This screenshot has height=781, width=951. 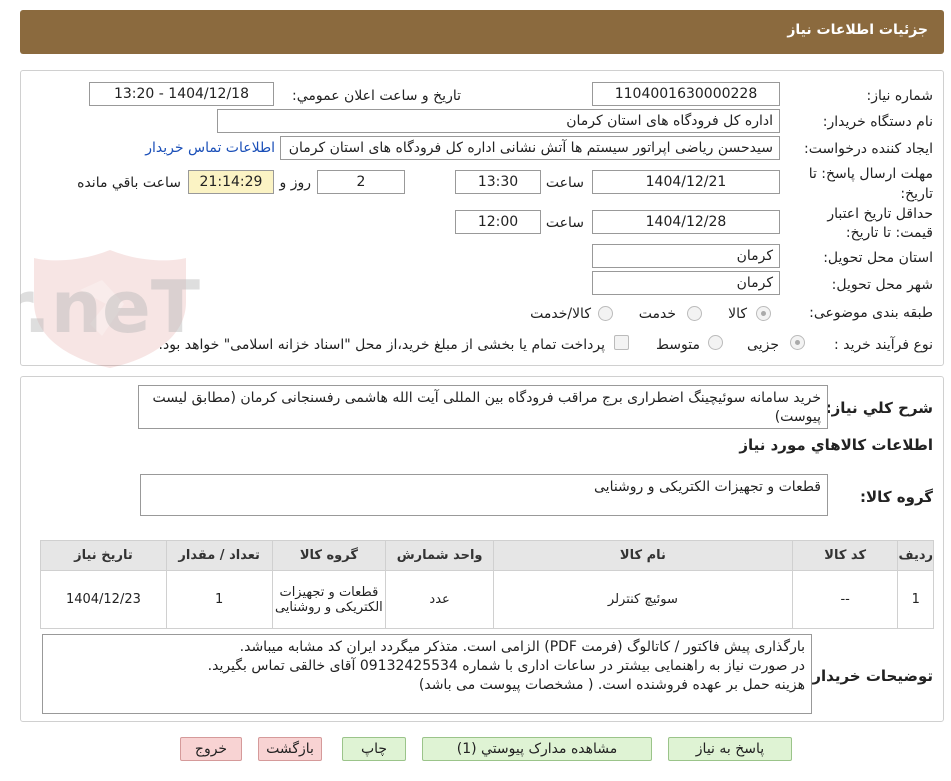 What do you see at coordinates (211, 749) in the screenshot?
I see `exit-button: خروج` at bounding box center [211, 749].